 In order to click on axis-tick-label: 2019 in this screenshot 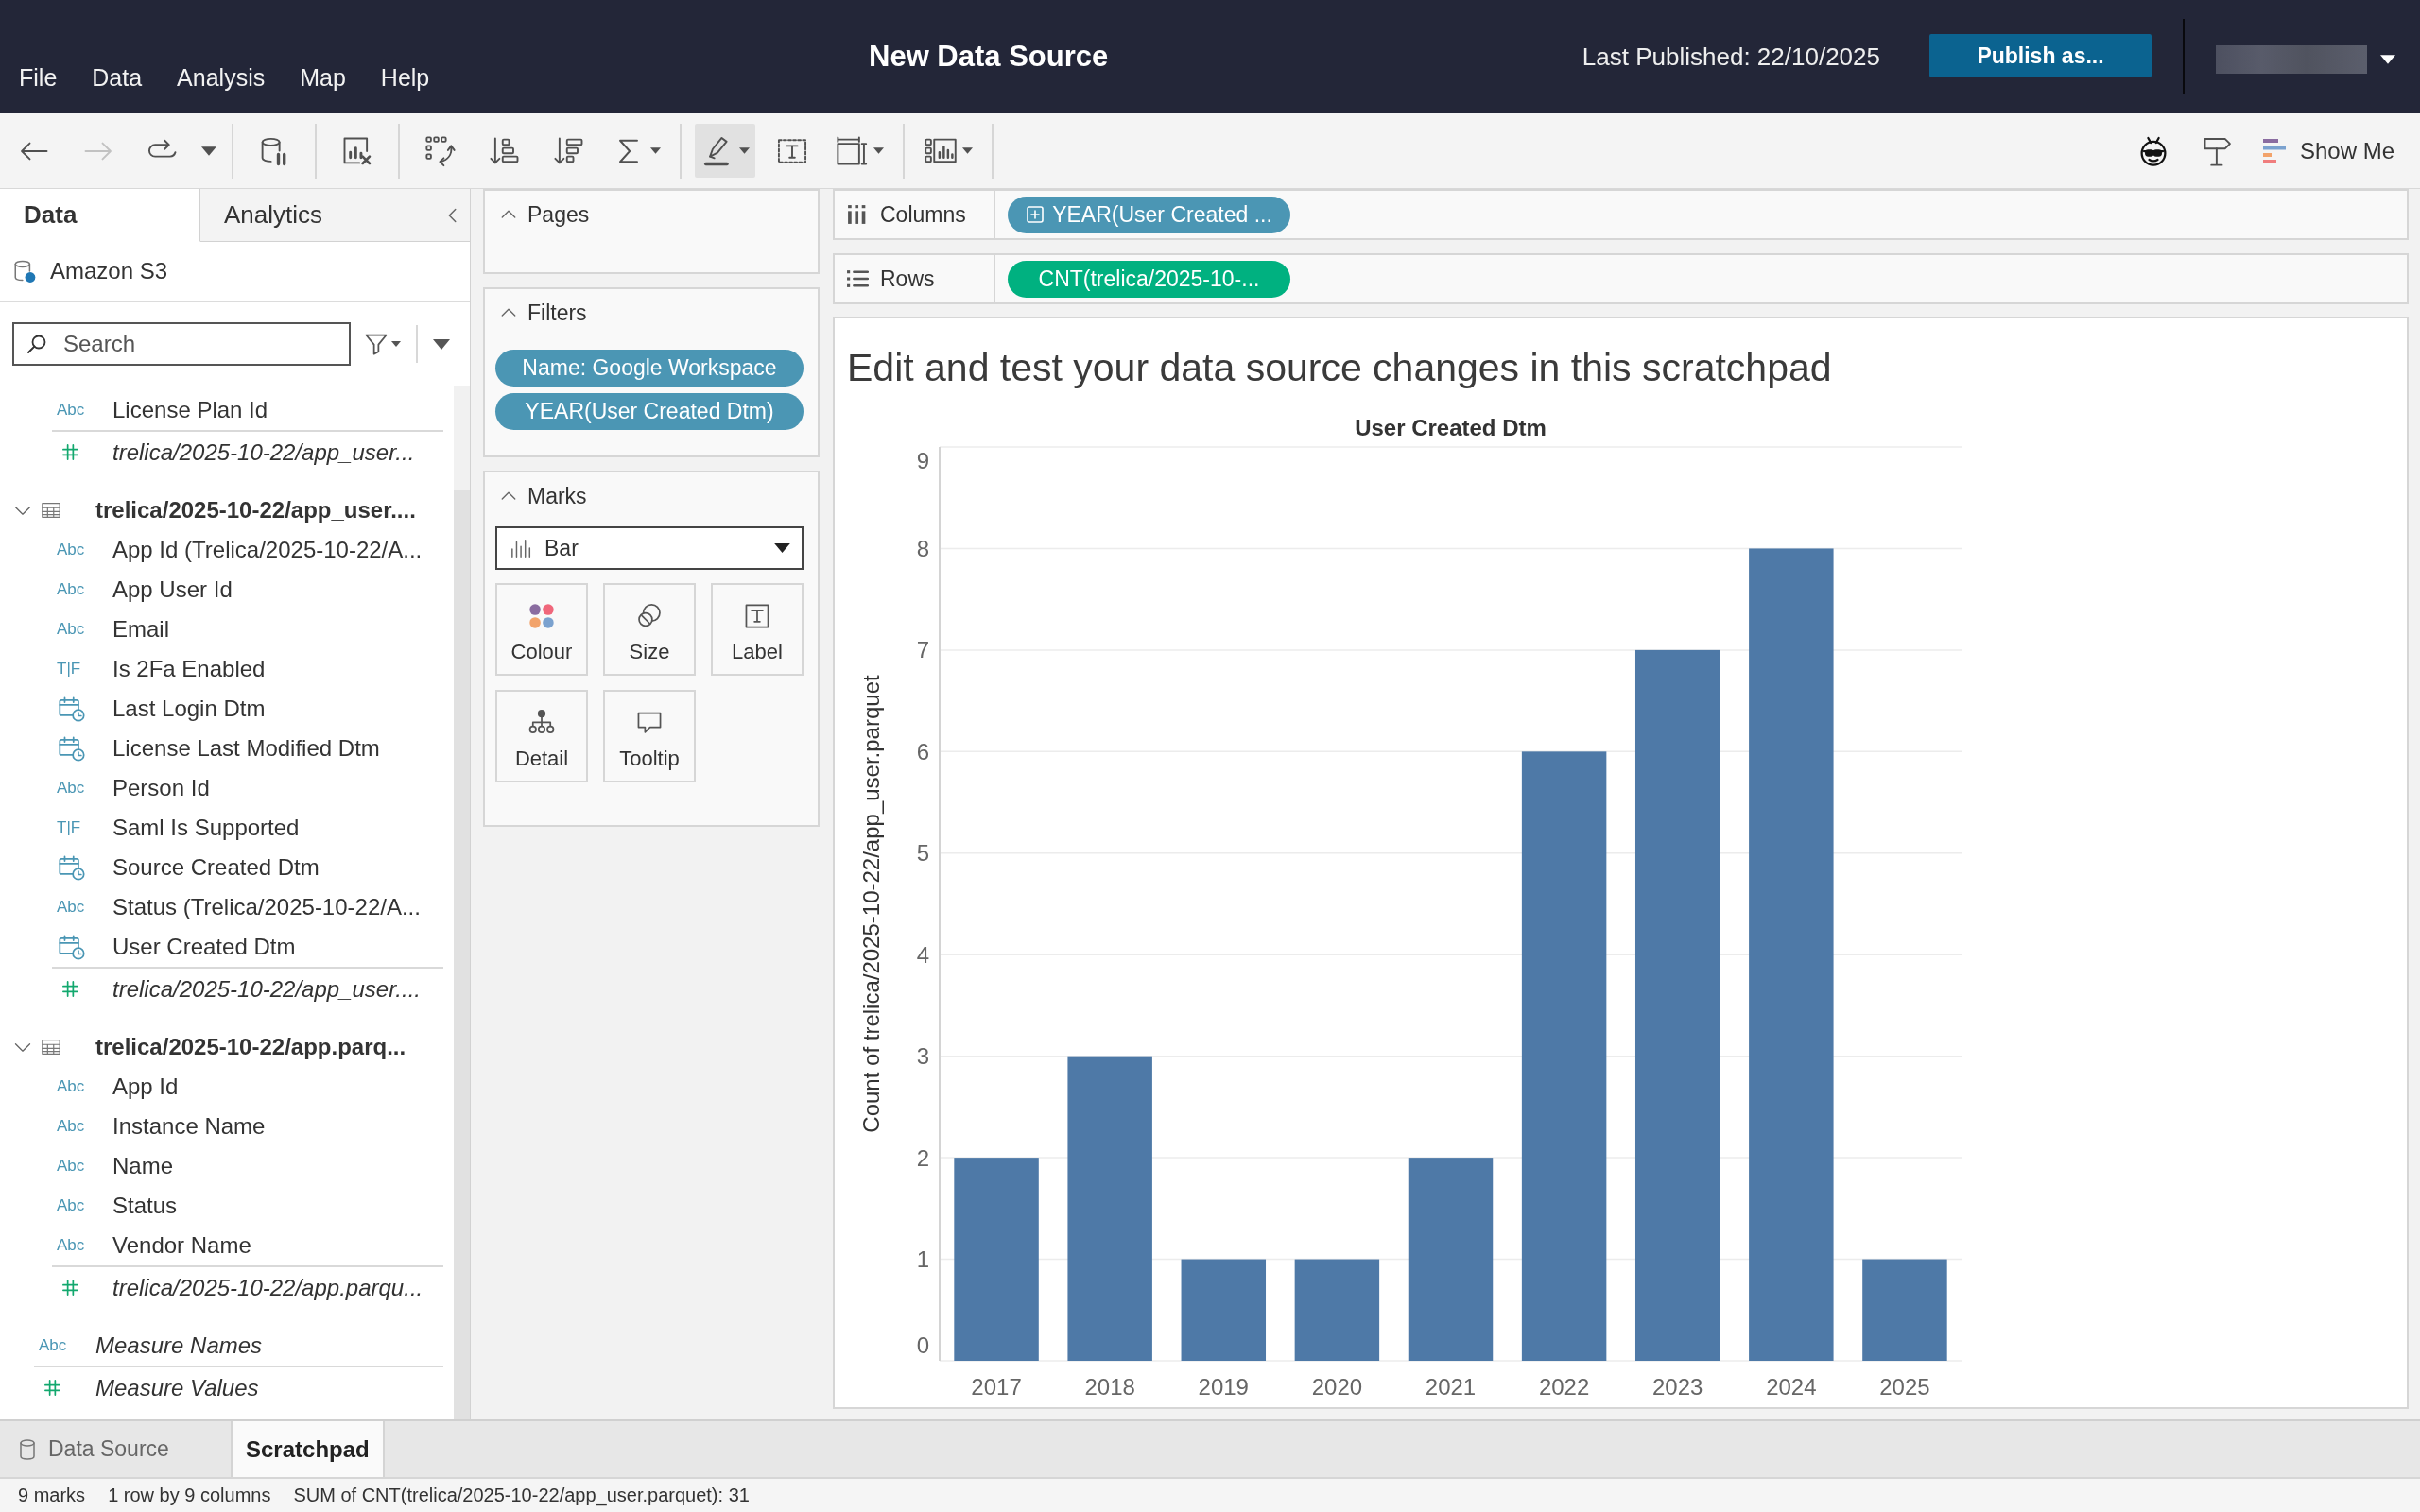, I will do `click(1224, 1386)`.